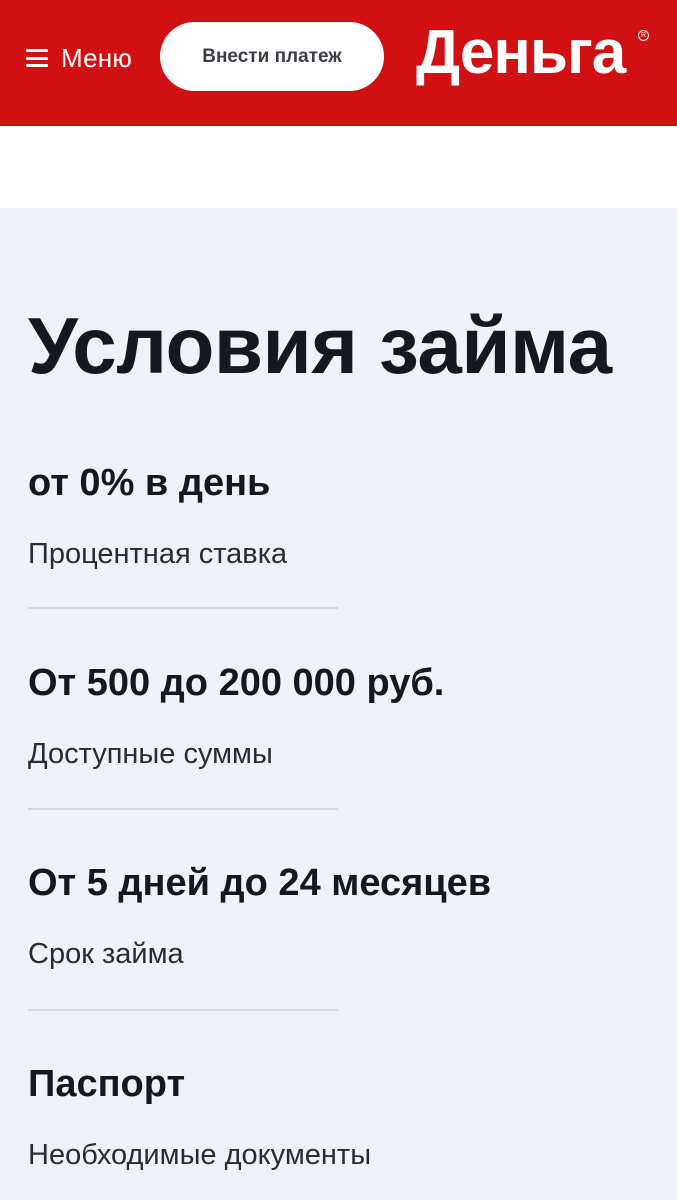  Describe the element at coordinates (338, 1117) in the screenshot. I see `term-documents: Паспорт Необходимые документы` at that location.